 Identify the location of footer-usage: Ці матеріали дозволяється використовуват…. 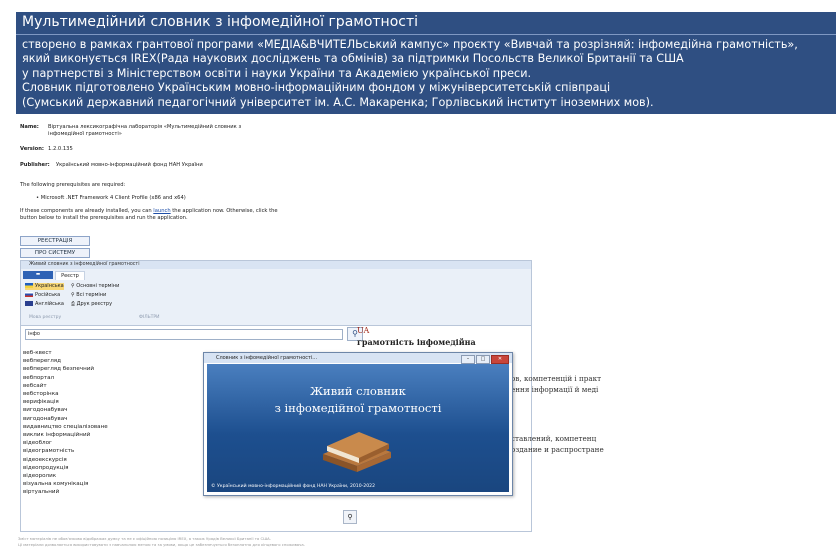
(161, 544).